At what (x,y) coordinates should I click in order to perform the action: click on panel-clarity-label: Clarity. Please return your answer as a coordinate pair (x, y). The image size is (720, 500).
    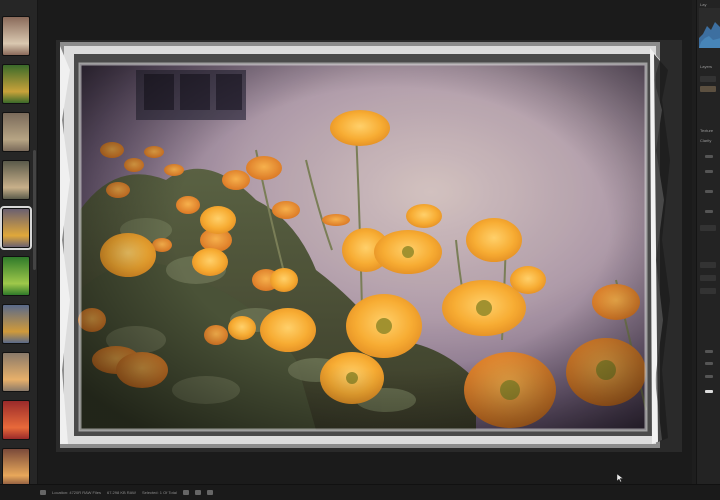
    Looking at the image, I should click on (706, 140).